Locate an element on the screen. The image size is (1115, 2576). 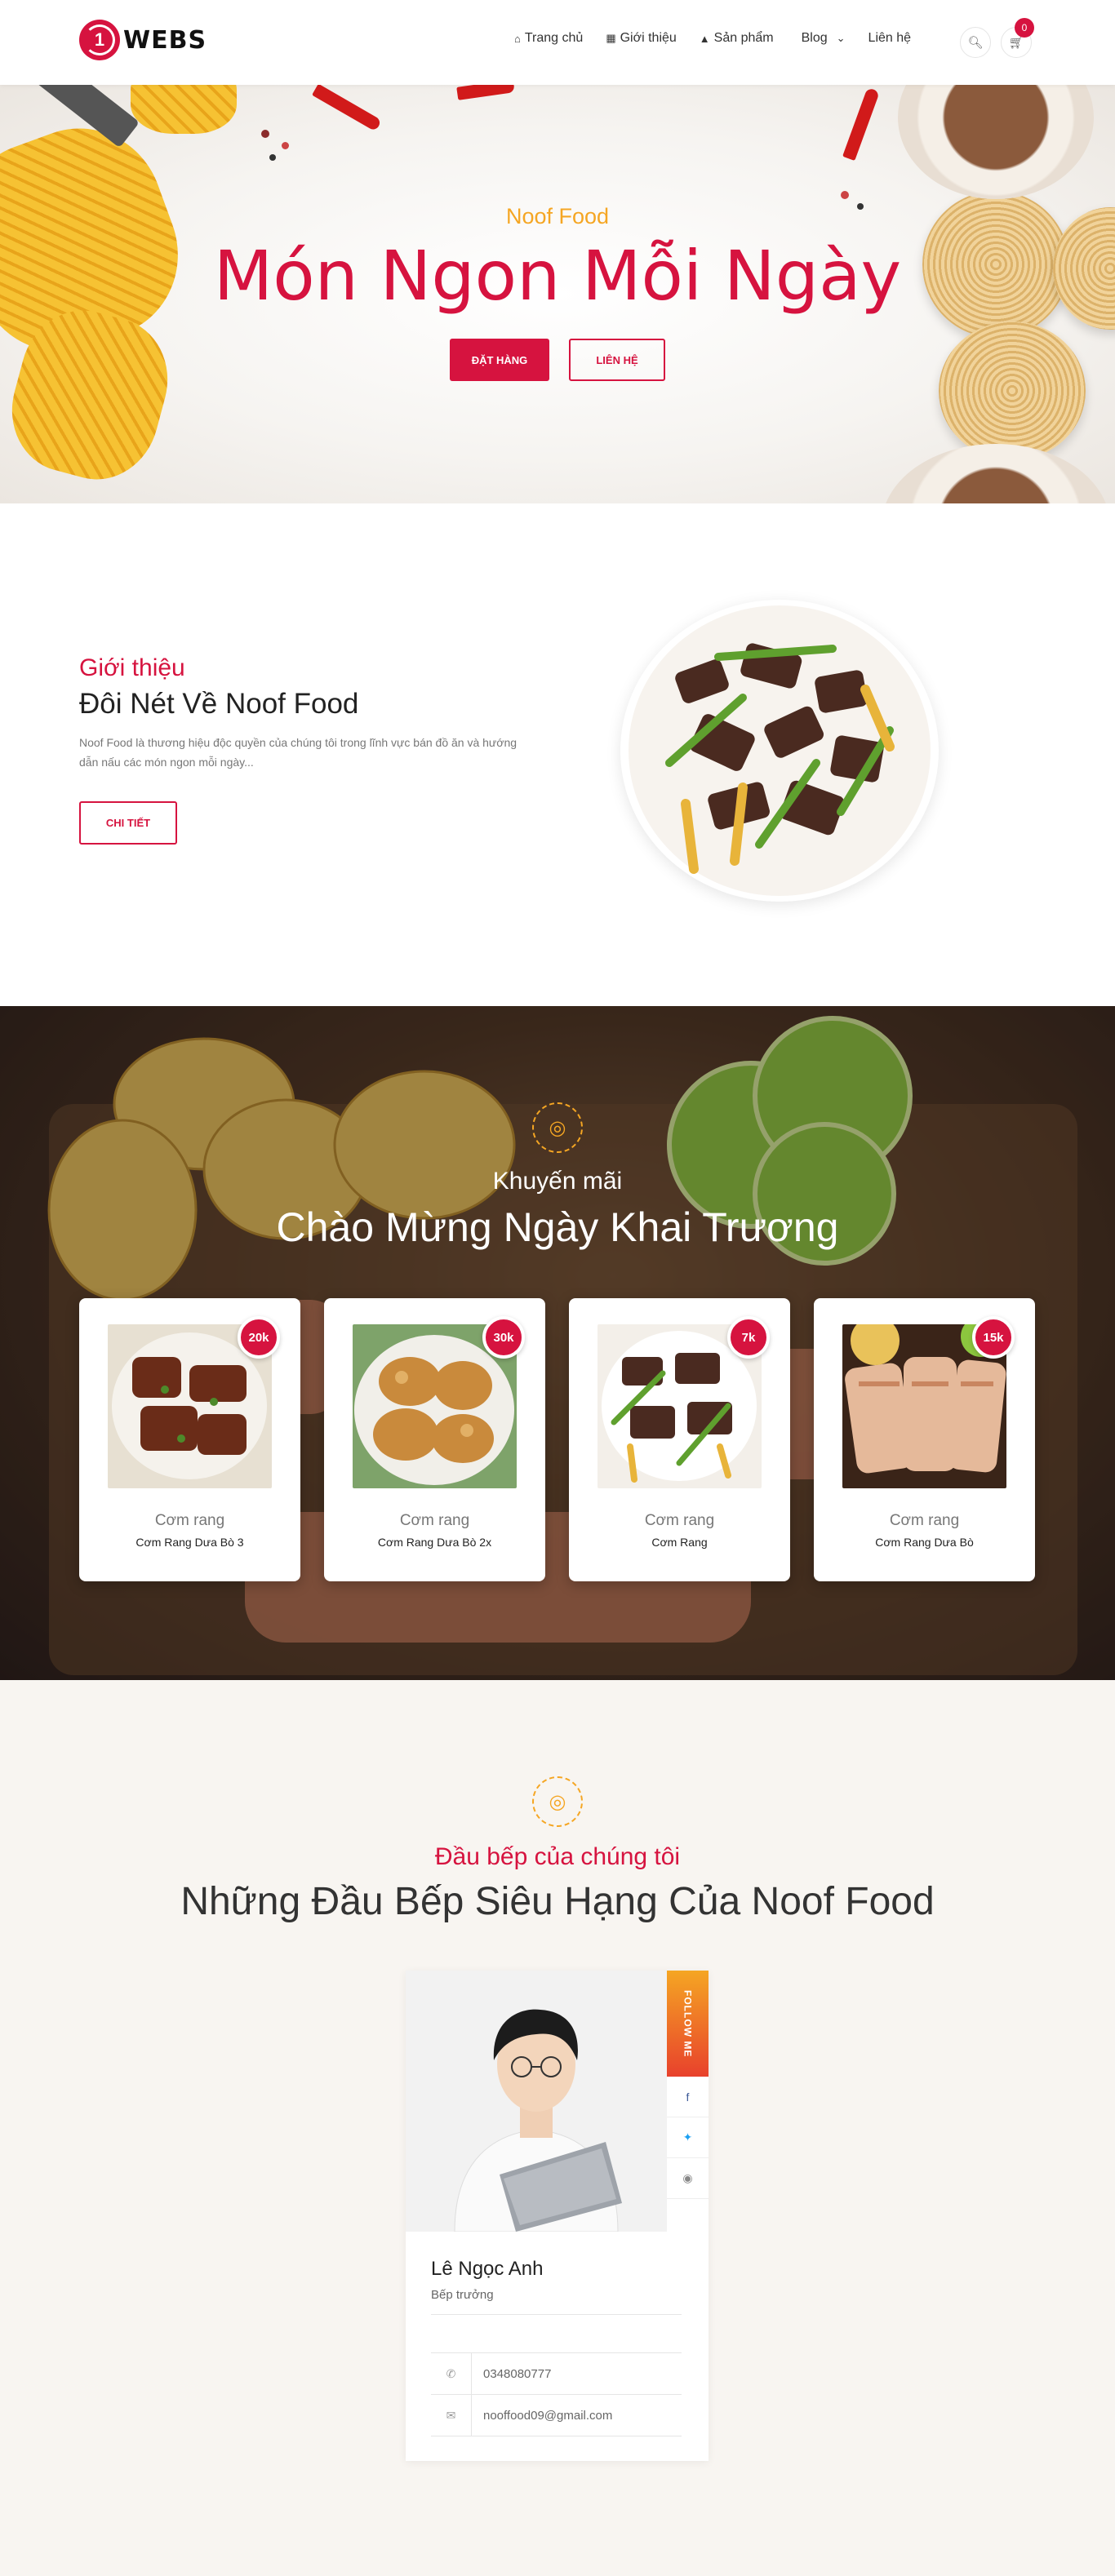
hero-title: Món Ngon Mỗi Ngày is located at coordinates (557, 276).